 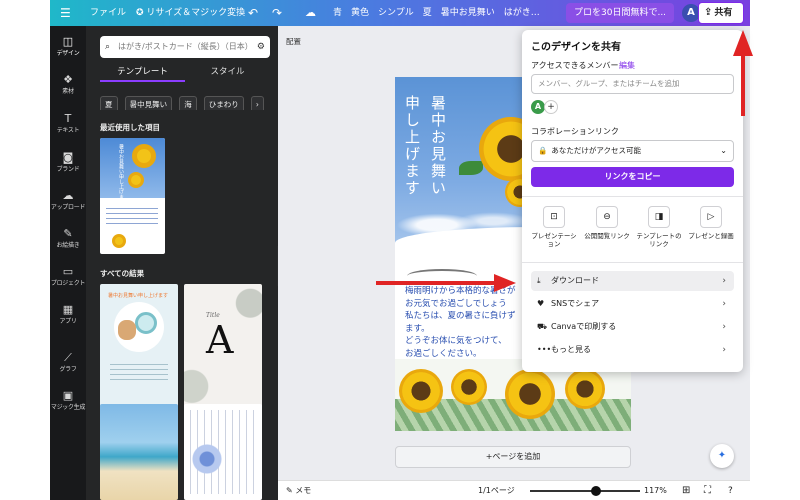 What do you see at coordinates (132, 196) in the screenshot?
I see `recent-template-thumbnail: 暑中お見舞い申し上げます` at bounding box center [132, 196].